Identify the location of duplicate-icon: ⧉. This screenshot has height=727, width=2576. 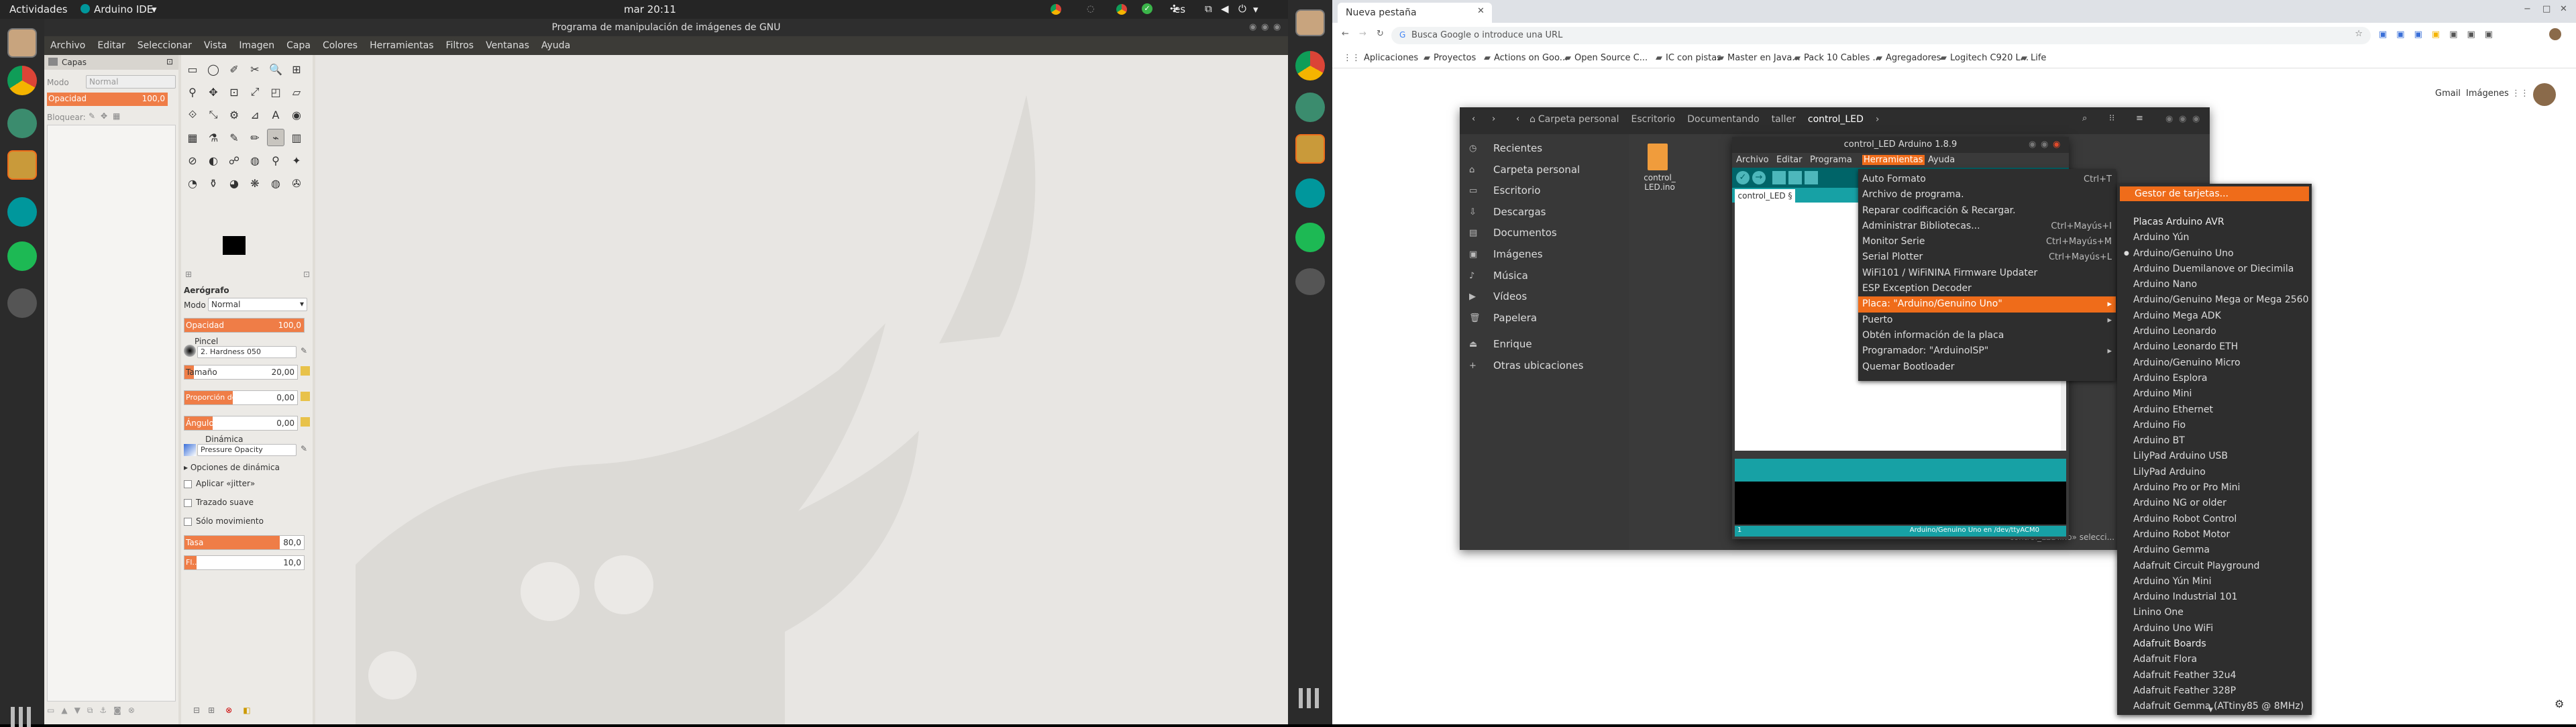
(90, 710).